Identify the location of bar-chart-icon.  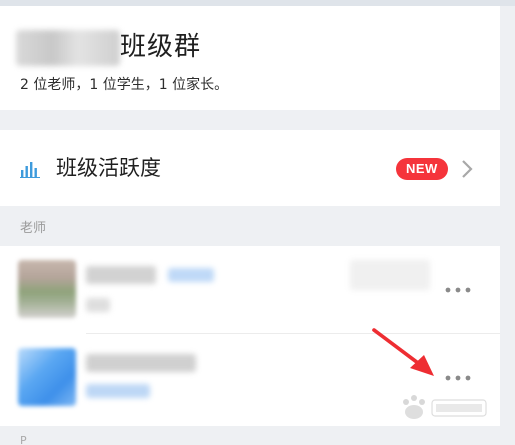
(30, 170).